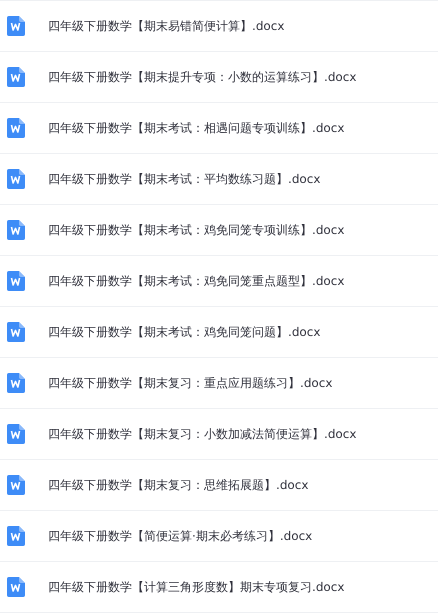 The width and height of the screenshot is (438, 616). What do you see at coordinates (184, 332) in the screenshot?
I see `file-name: 四年级下册数学【期末考试：鸡免同笼问题】.docx` at bounding box center [184, 332].